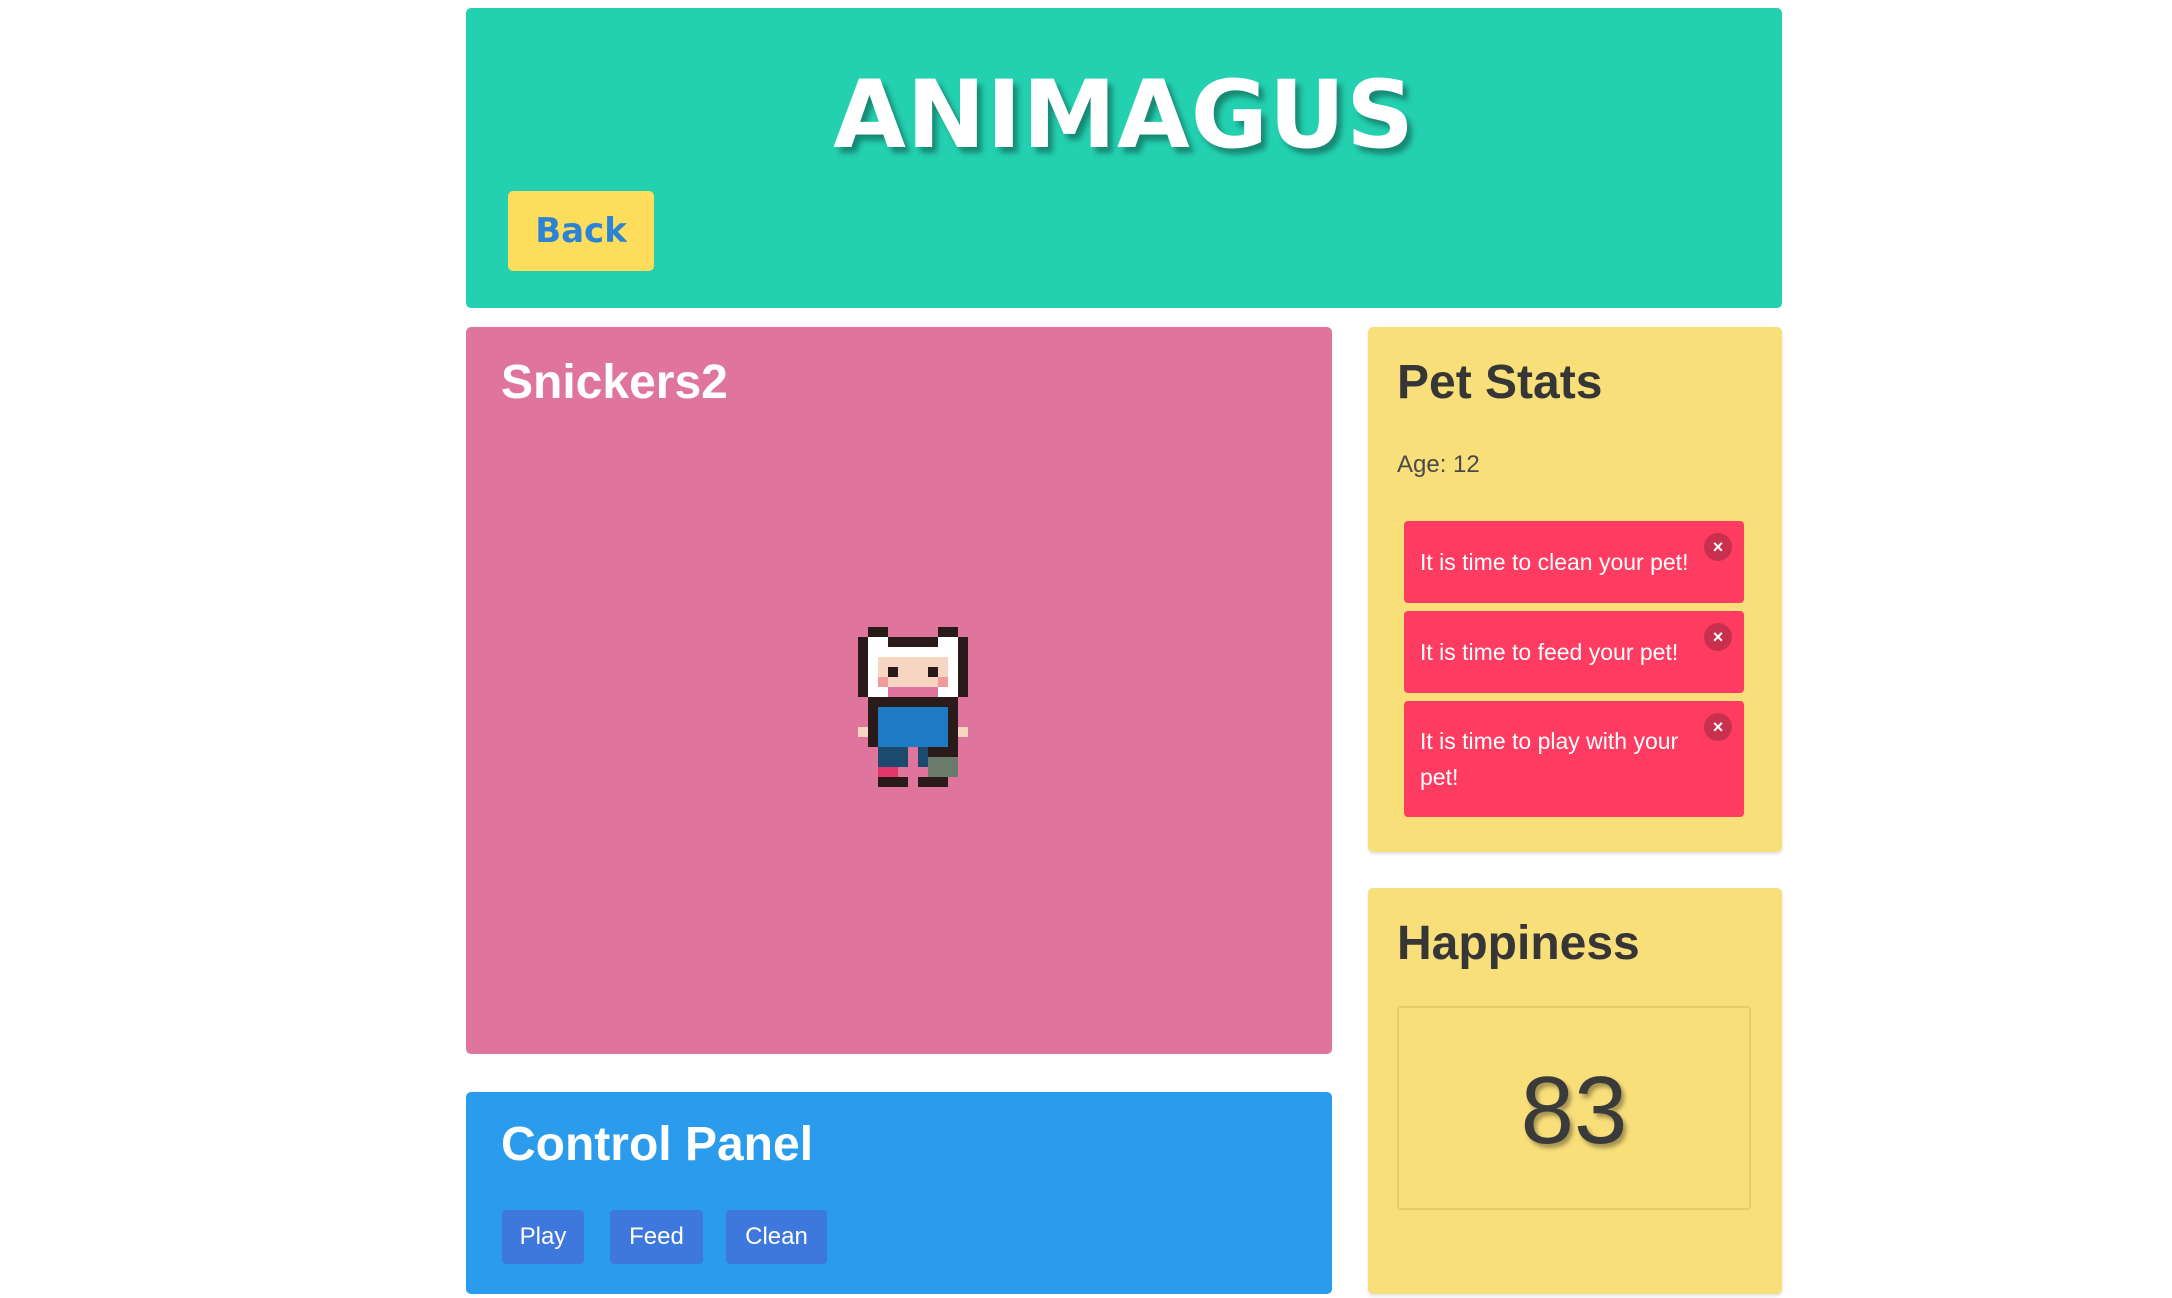 This screenshot has width=2172, height=1298. I want to click on header: ANIMAGUS Back, so click(1124, 158).